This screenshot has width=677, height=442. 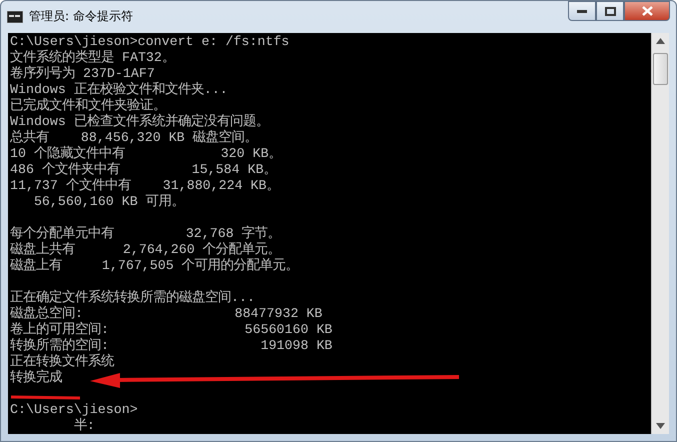 What do you see at coordinates (145, 186) in the screenshot?
I see `console-line: 11,737 个文件中有 31,880,224 KB。` at bounding box center [145, 186].